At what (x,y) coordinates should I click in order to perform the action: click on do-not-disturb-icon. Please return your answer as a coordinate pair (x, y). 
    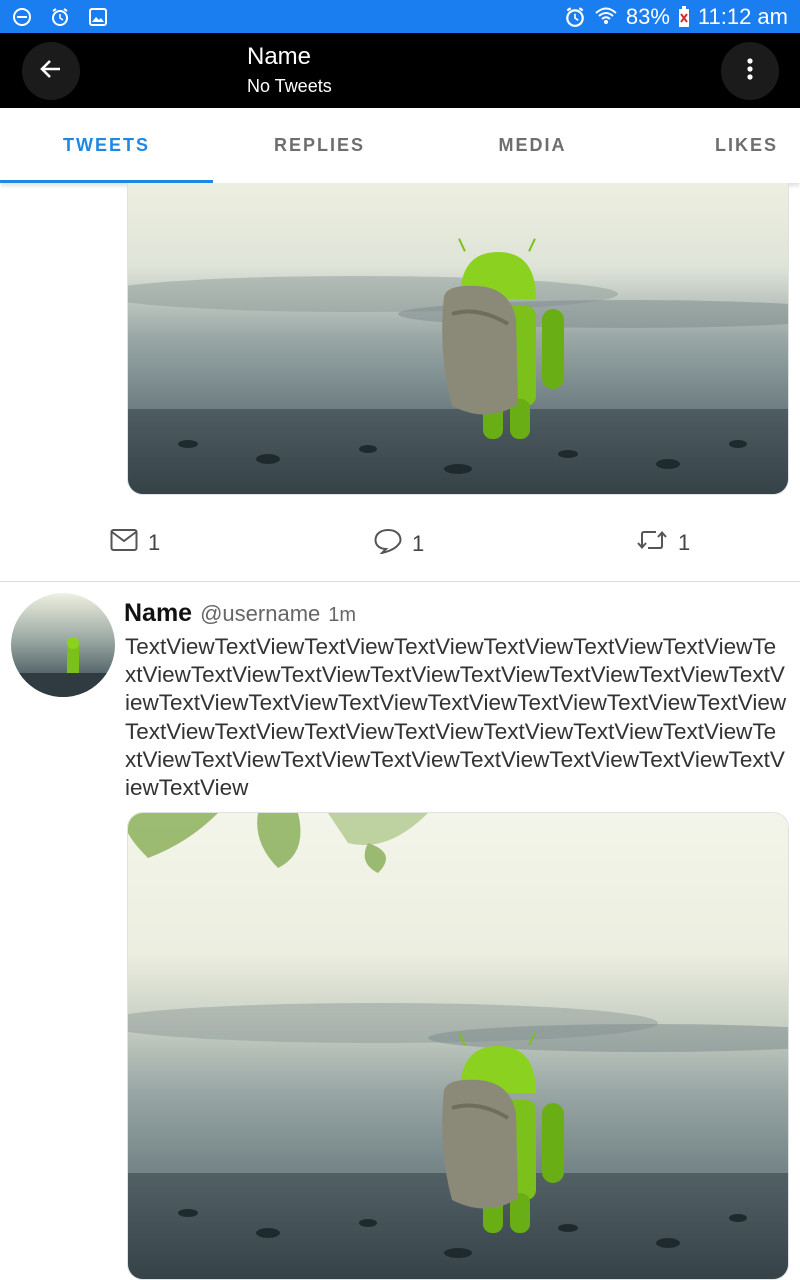
    Looking at the image, I should click on (22, 17).